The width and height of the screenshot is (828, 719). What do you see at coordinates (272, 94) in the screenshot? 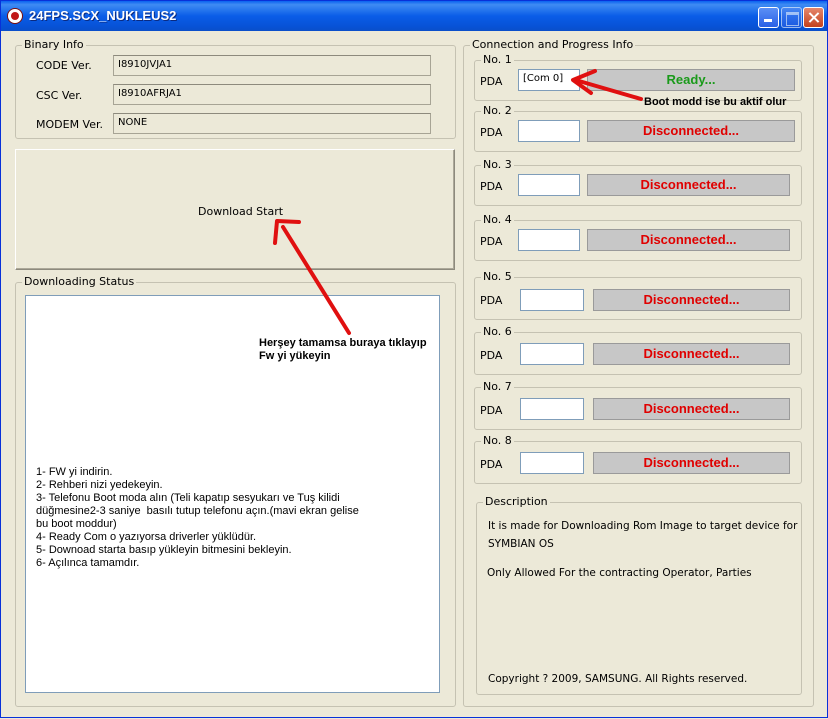
I see `csc-ver-field: I8910AFRJA1` at bounding box center [272, 94].